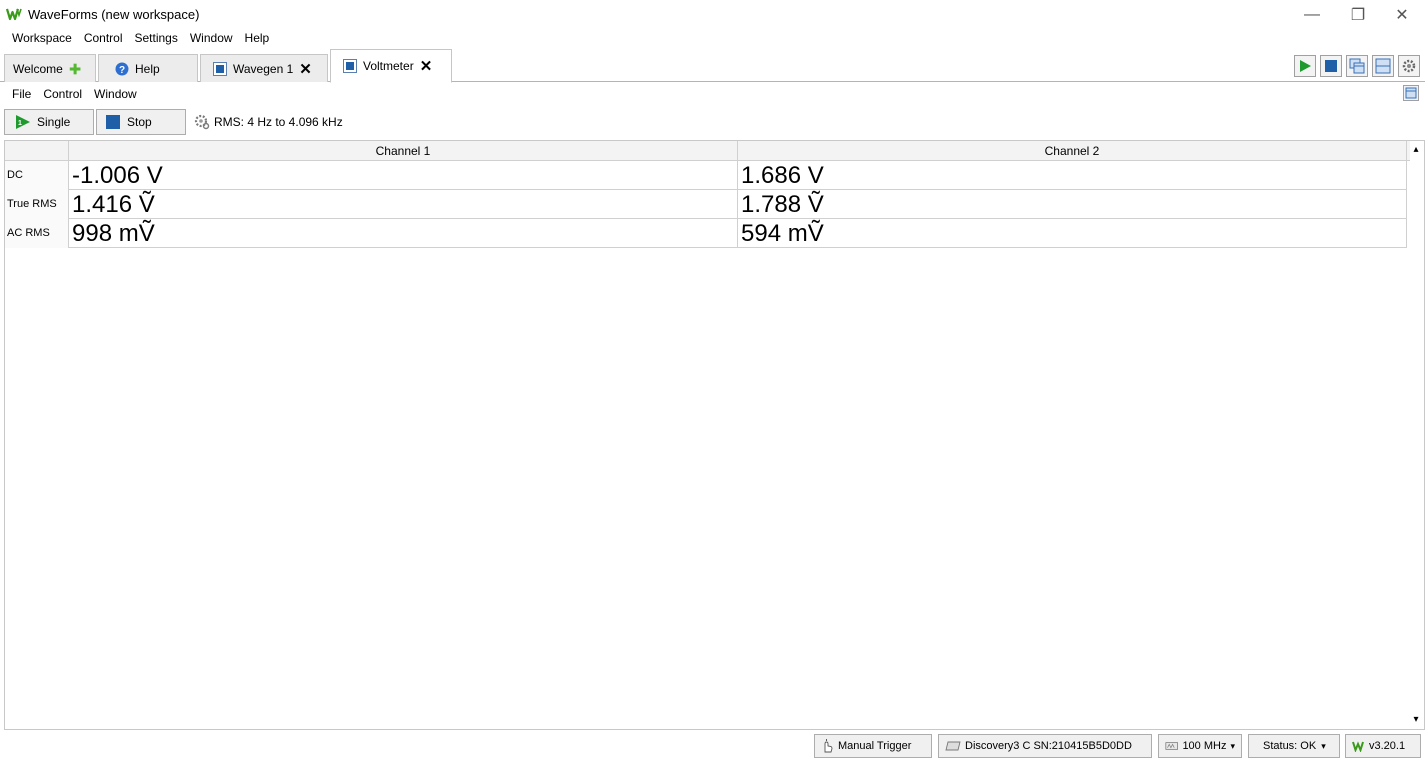  I want to click on instrument-toolbar: 1 Single Stop RMS: 4 Hz to 4.096 kHz, so click(712, 122).